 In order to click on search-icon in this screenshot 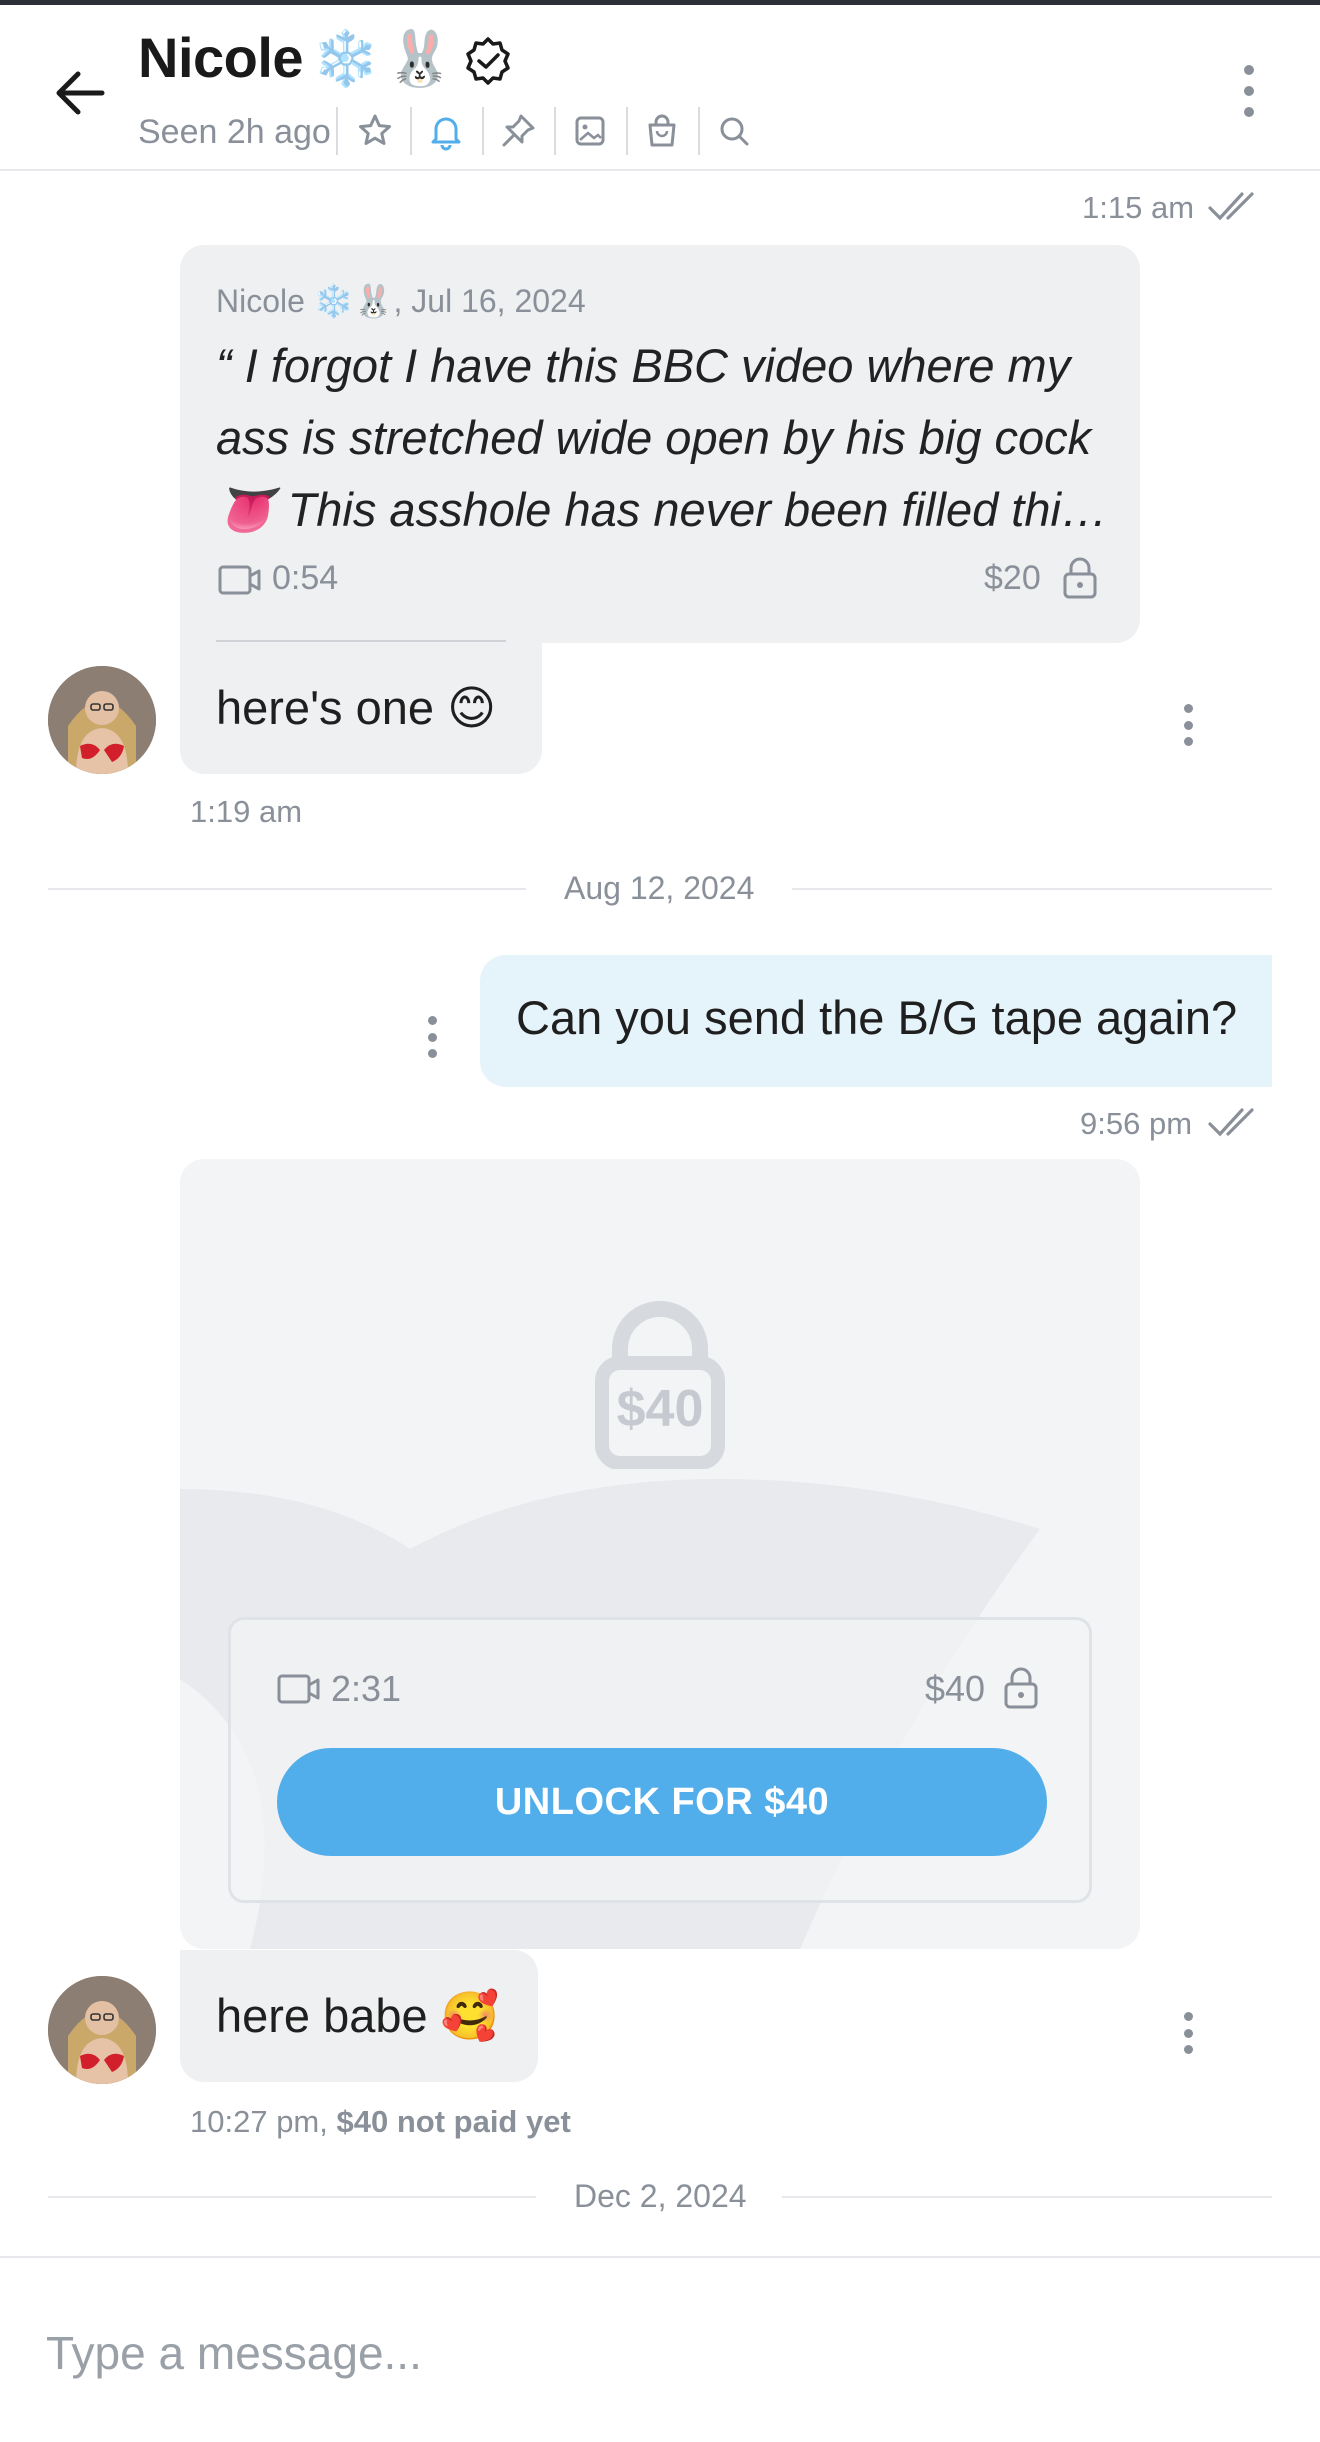, I will do `click(734, 131)`.